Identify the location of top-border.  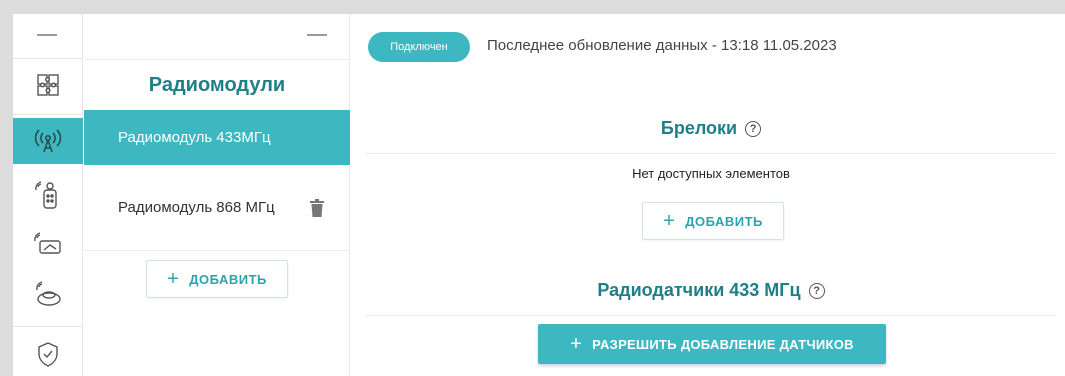
(532, 7).